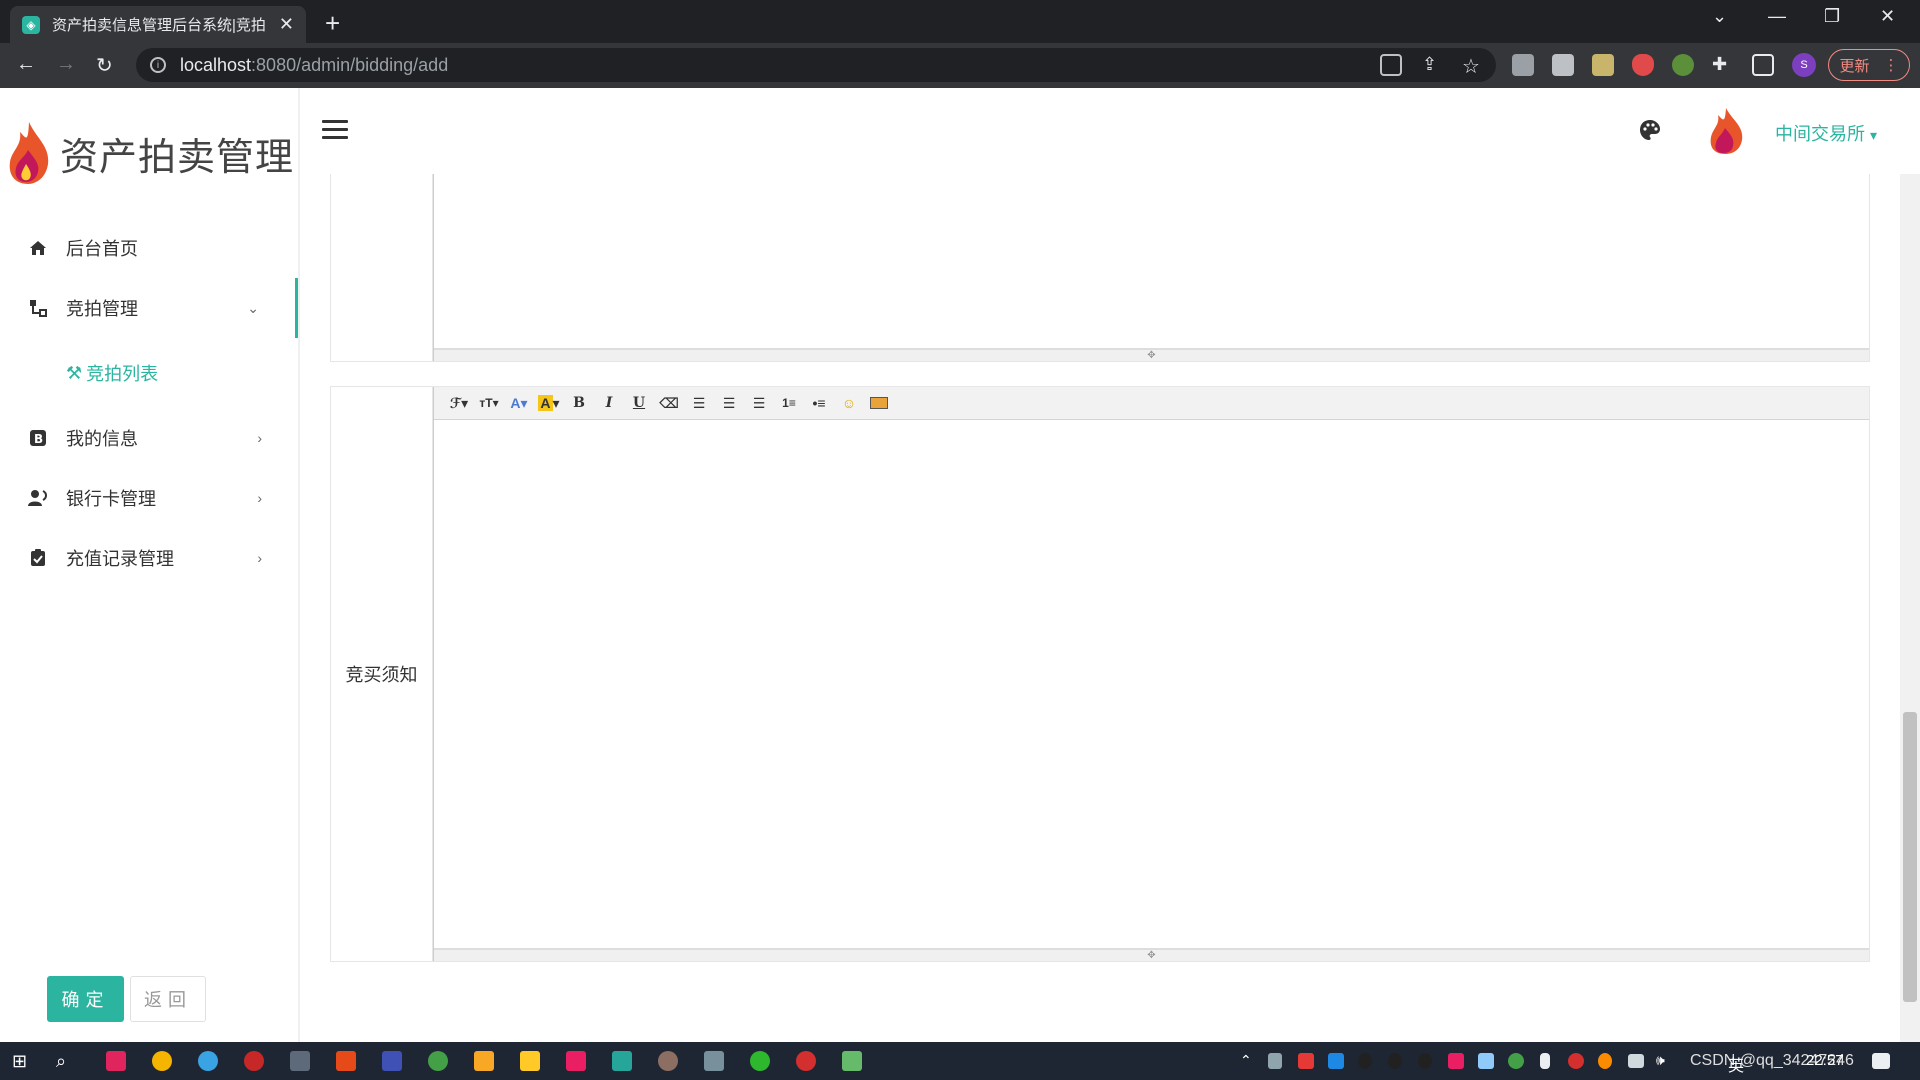 The height and width of the screenshot is (1080, 1920). I want to click on italic-icon: I, so click(609, 403).